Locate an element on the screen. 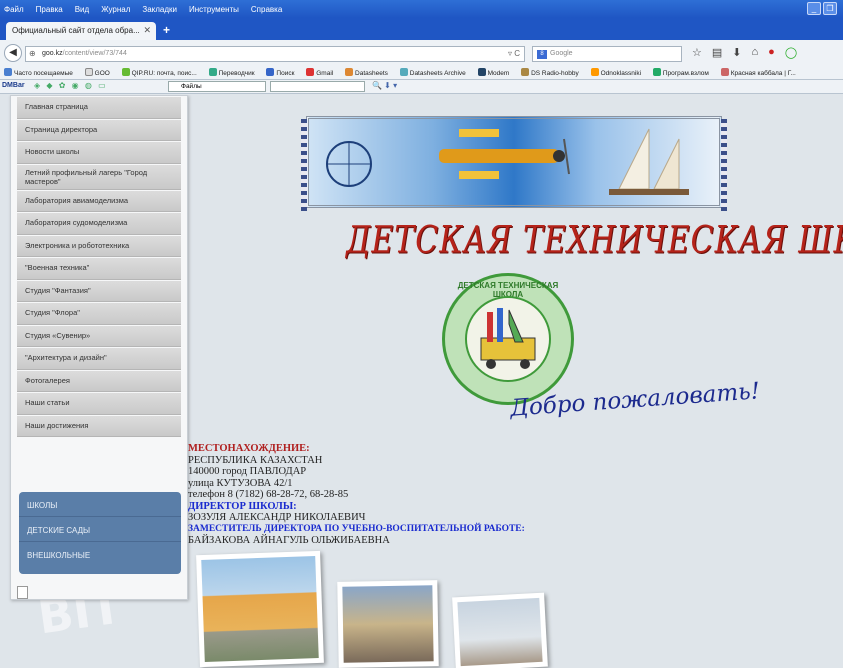 The height and width of the screenshot is (668, 843). sidebar-item-flora: Студия "Флора" is located at coordinates (99, 314).